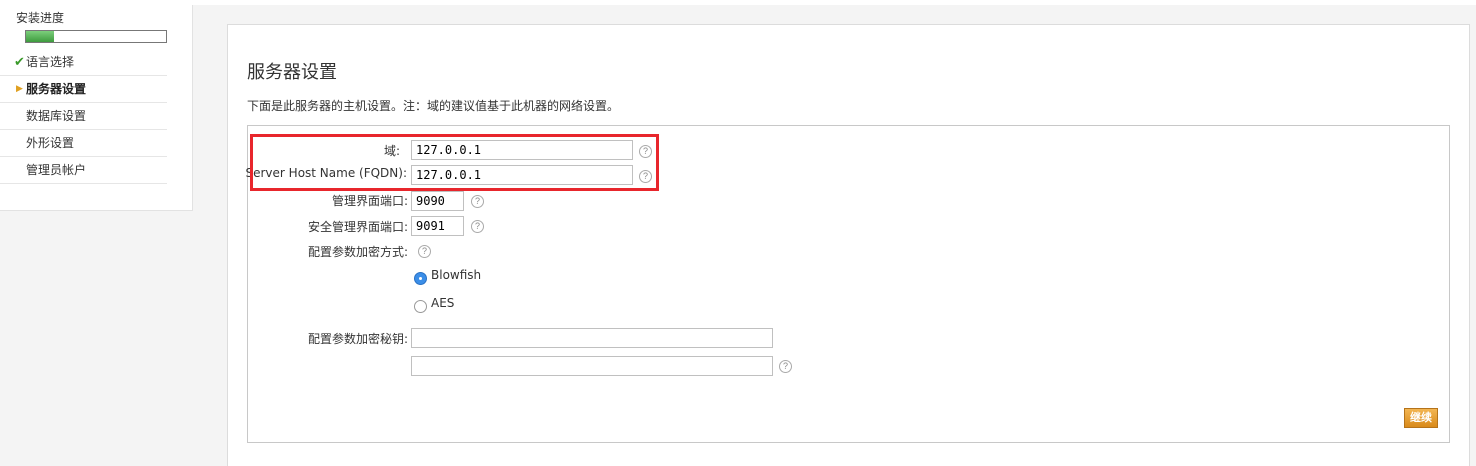 This screenshot has width=1476, height=466. Describe the element at coordinates (592, 338) in the screenshot. I see `encryption-key-input` at that location.